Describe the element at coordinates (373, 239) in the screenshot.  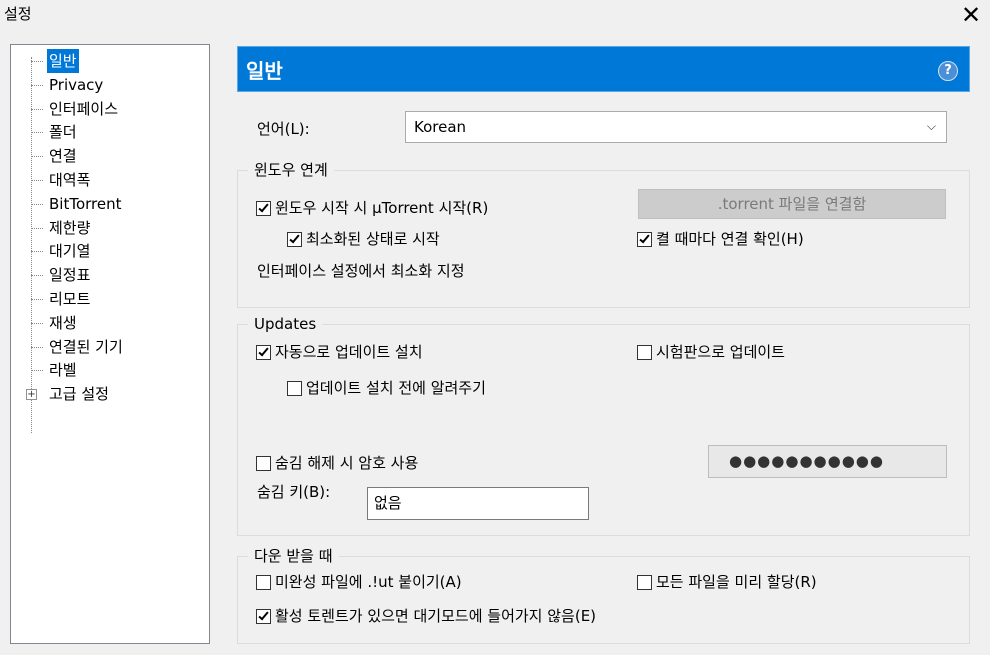
I see `checkbox-label: 최소화된 상태로 시작` at that location.